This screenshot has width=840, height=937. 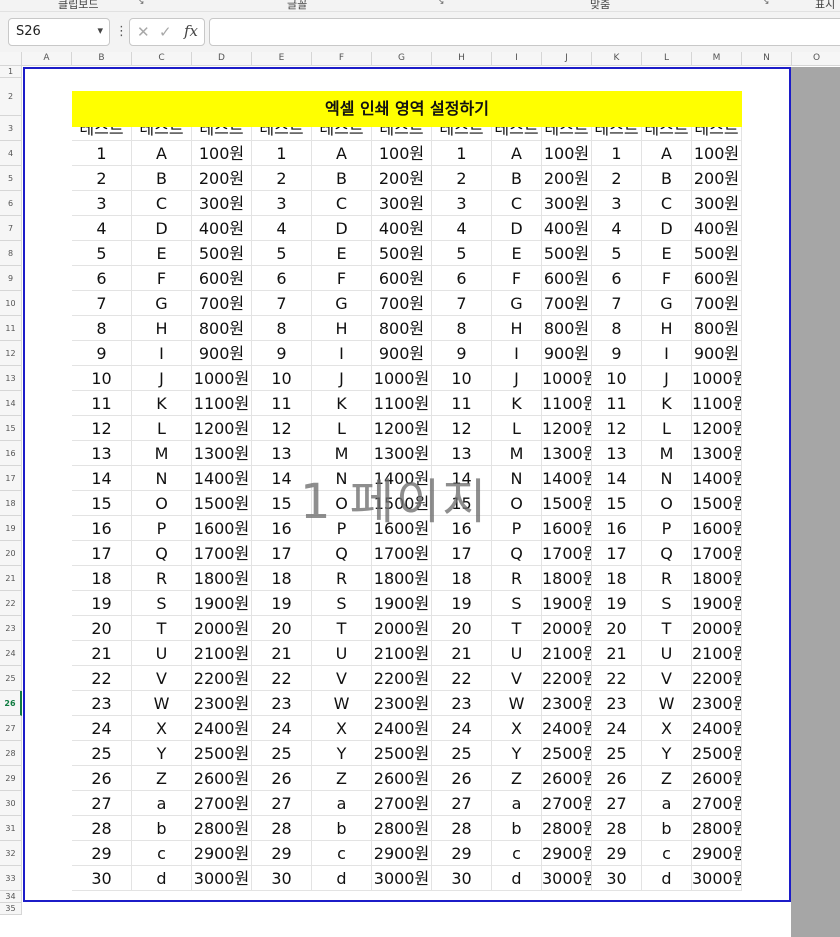 I want to click on row-header-35: 35, so click(x=11, y=909).